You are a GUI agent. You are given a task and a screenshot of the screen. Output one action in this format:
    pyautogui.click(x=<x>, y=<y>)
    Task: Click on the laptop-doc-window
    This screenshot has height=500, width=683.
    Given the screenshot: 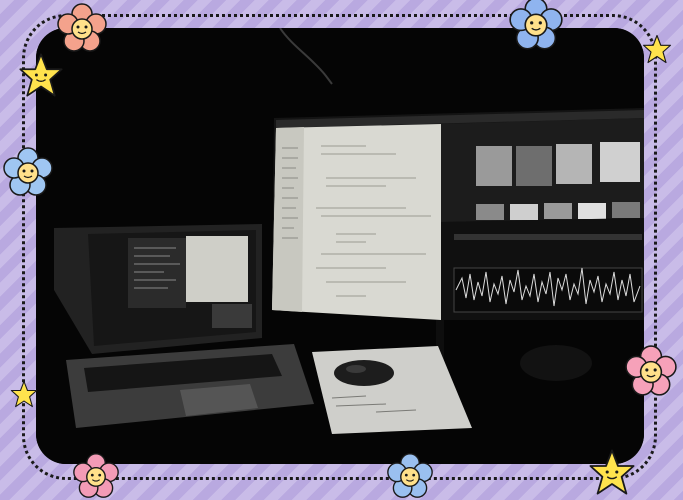 What is the action you would take?
    pyautogui.click(x=217, y=269)
    